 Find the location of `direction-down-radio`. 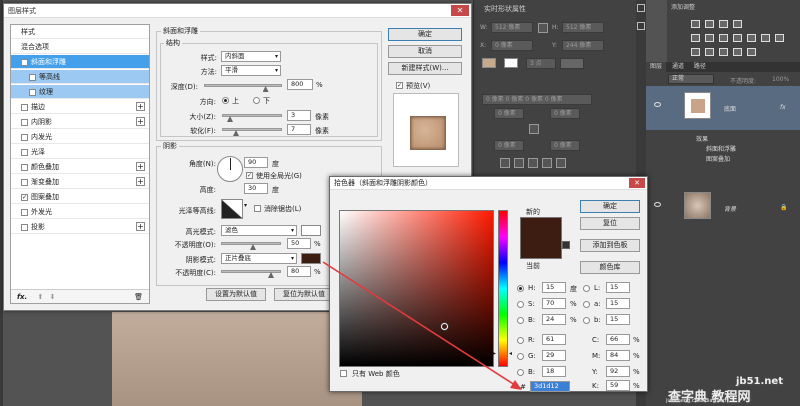

direction-down-radio is located at coordinates (256, 100).